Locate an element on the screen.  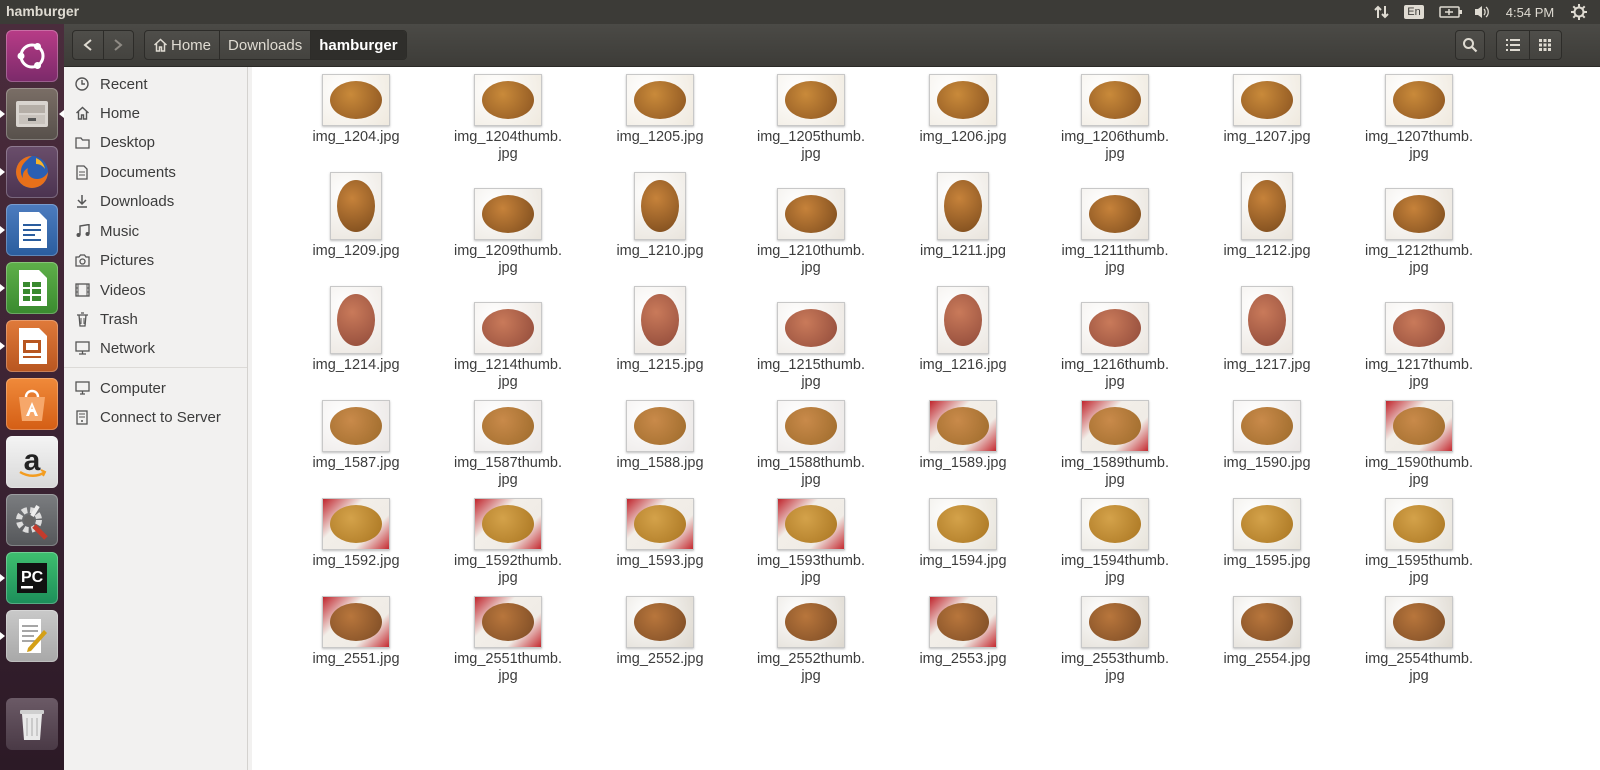
keyboard-layout-indicator: En is located at coordinates (1414, 12).